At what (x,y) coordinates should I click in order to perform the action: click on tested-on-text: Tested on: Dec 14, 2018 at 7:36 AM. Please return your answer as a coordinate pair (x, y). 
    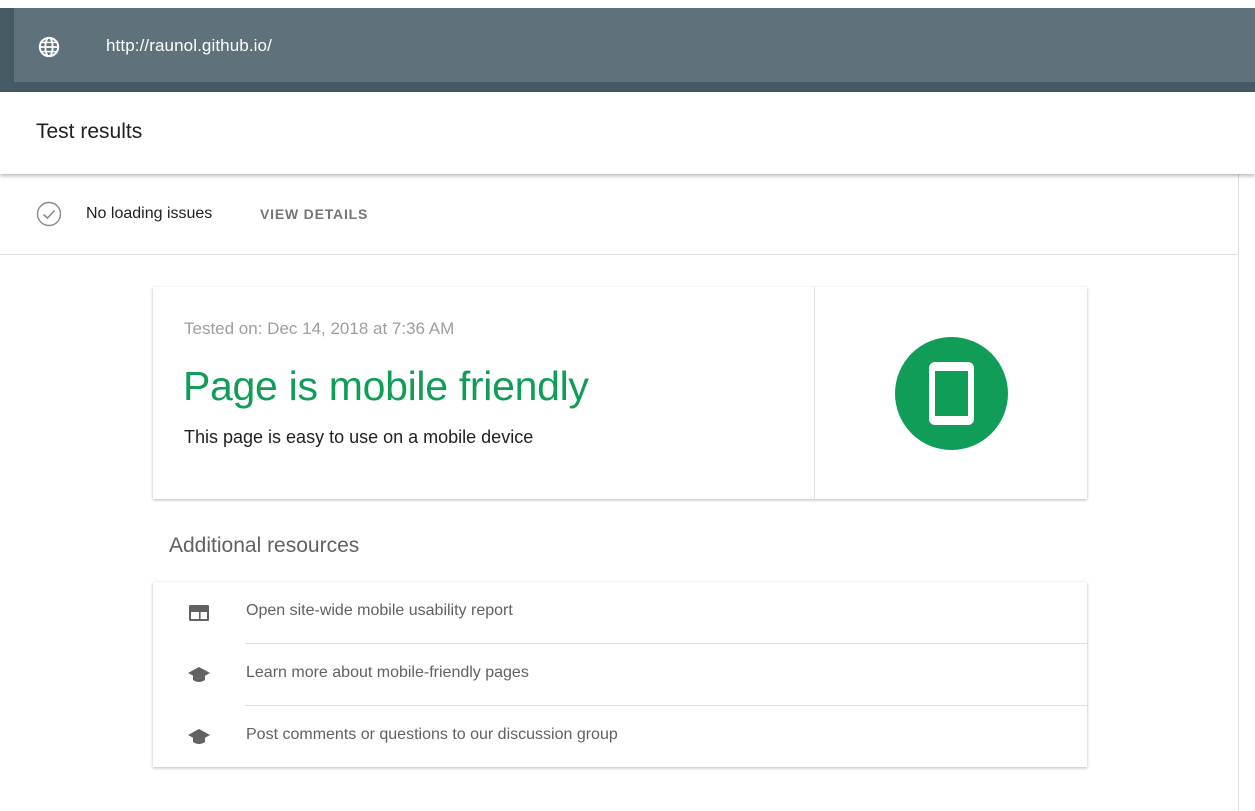
    Looking at the image, I should click on (319, 328).